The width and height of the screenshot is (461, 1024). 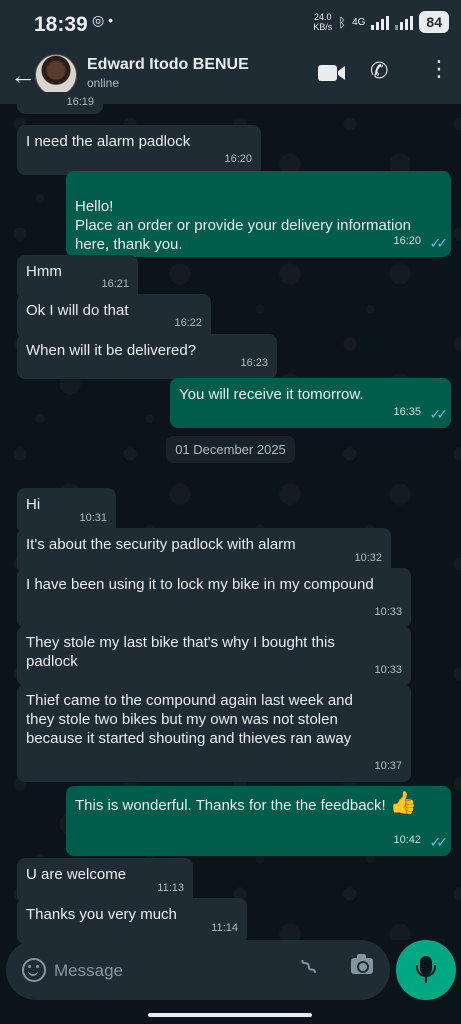 I want to click on message-time: 10:42, so click(x=407, y=840).